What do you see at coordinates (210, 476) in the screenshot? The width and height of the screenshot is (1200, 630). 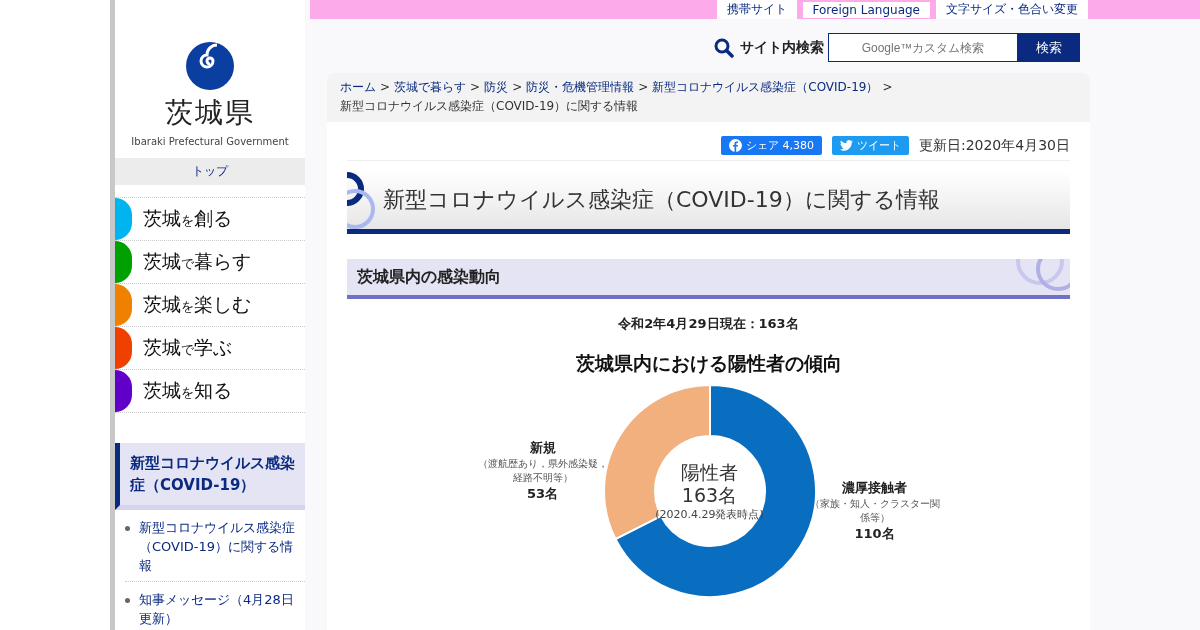 I see `sidebar-section-title: 新型コロナウイルス感染症（COVID-19）` at bounding box center [210, 476].